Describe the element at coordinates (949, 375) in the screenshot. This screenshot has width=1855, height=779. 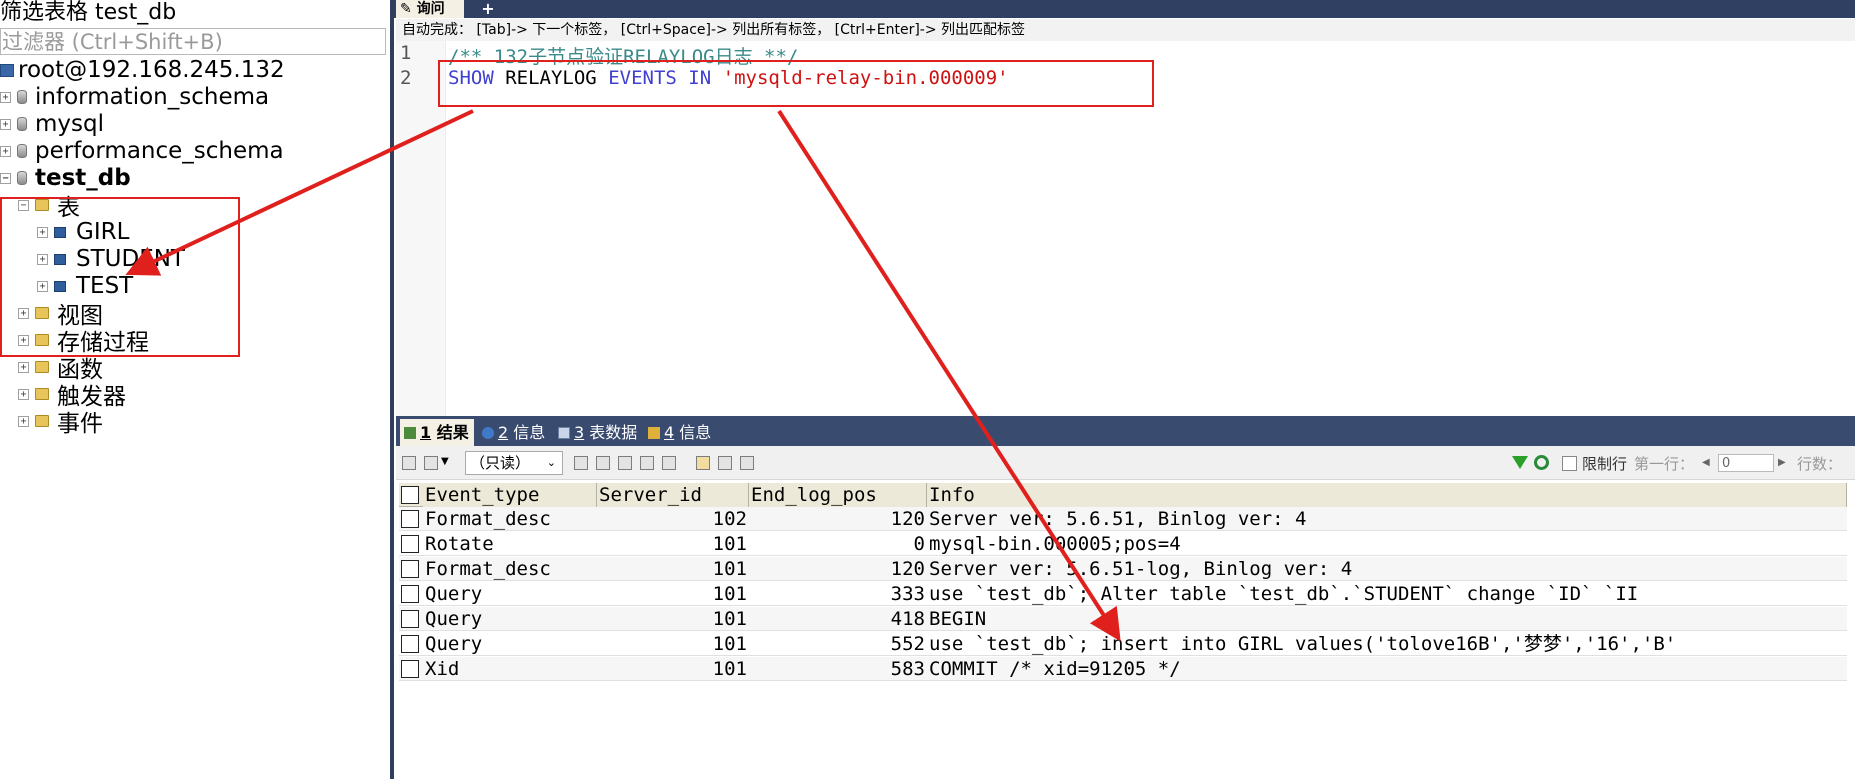
I see `arrow-to-insert-row` at that location.